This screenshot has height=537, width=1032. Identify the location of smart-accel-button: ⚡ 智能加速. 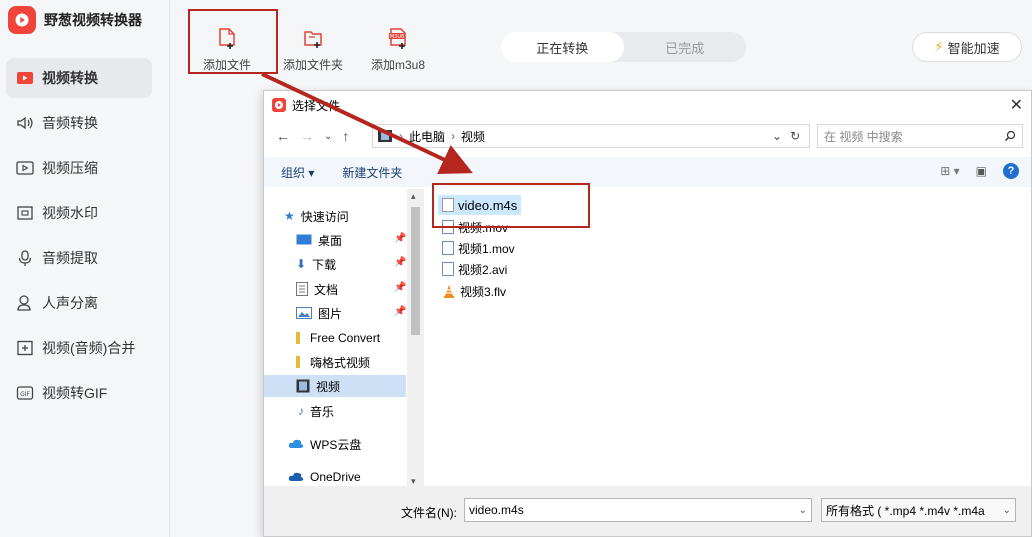
(967, 47).